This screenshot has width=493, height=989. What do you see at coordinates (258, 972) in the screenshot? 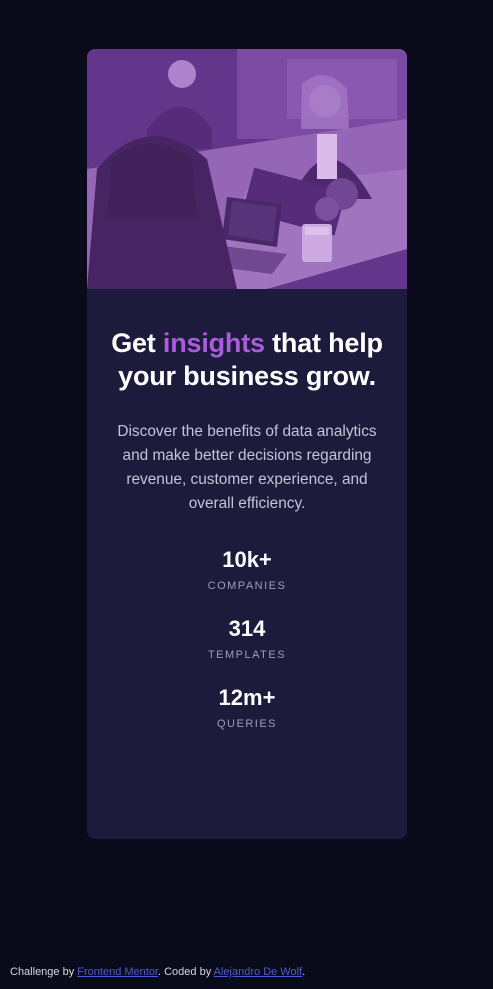
I see `author-link: Alejandro De Wolf` at bounding box center [258, 972].